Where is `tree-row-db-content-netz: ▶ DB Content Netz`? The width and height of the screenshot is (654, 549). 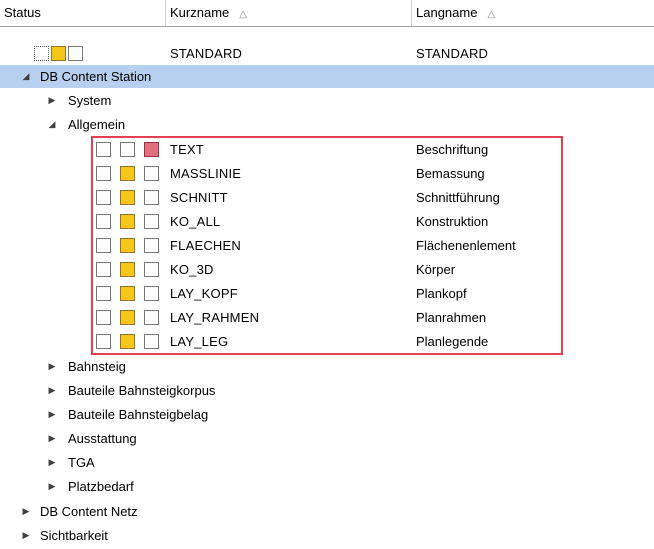
tree-row-db-content-netz: ▶ DB Content Netz is located at coordinates (327, 511).